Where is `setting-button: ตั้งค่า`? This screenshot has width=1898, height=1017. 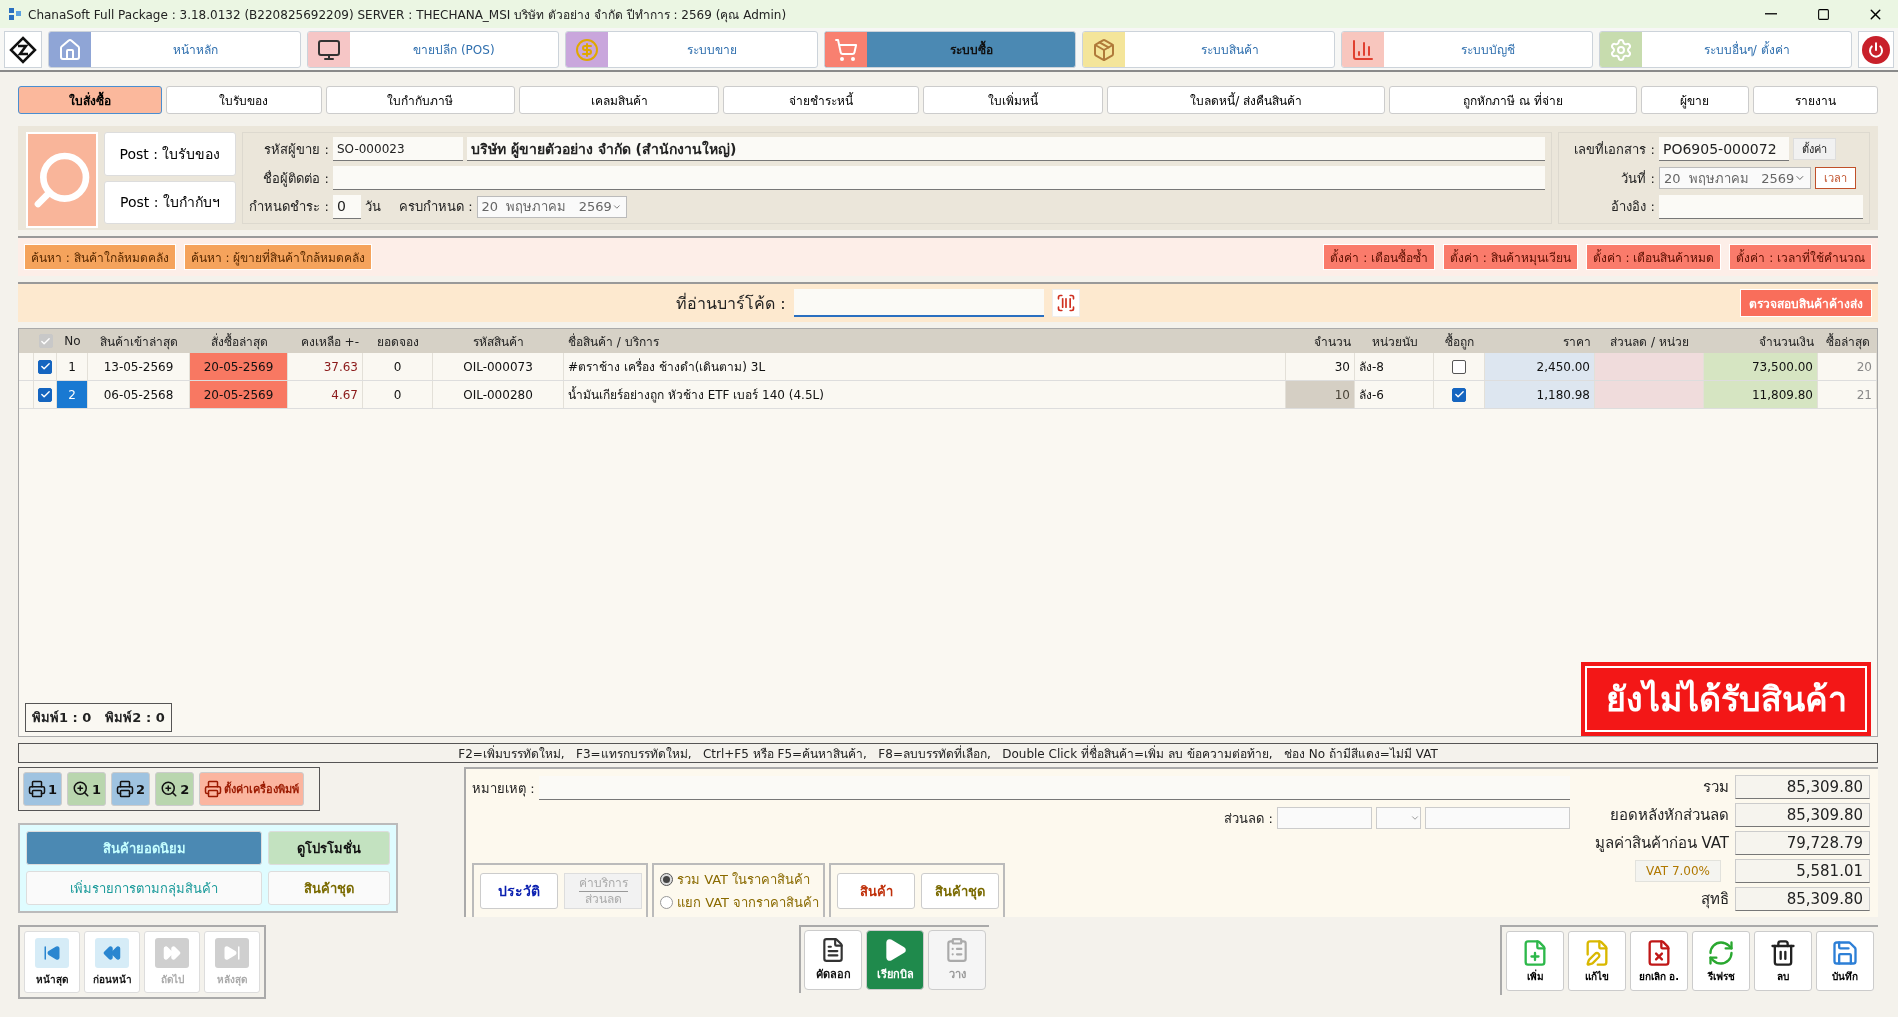
setting-button: ตั้งค่า is located at coordinates (1814, 149).